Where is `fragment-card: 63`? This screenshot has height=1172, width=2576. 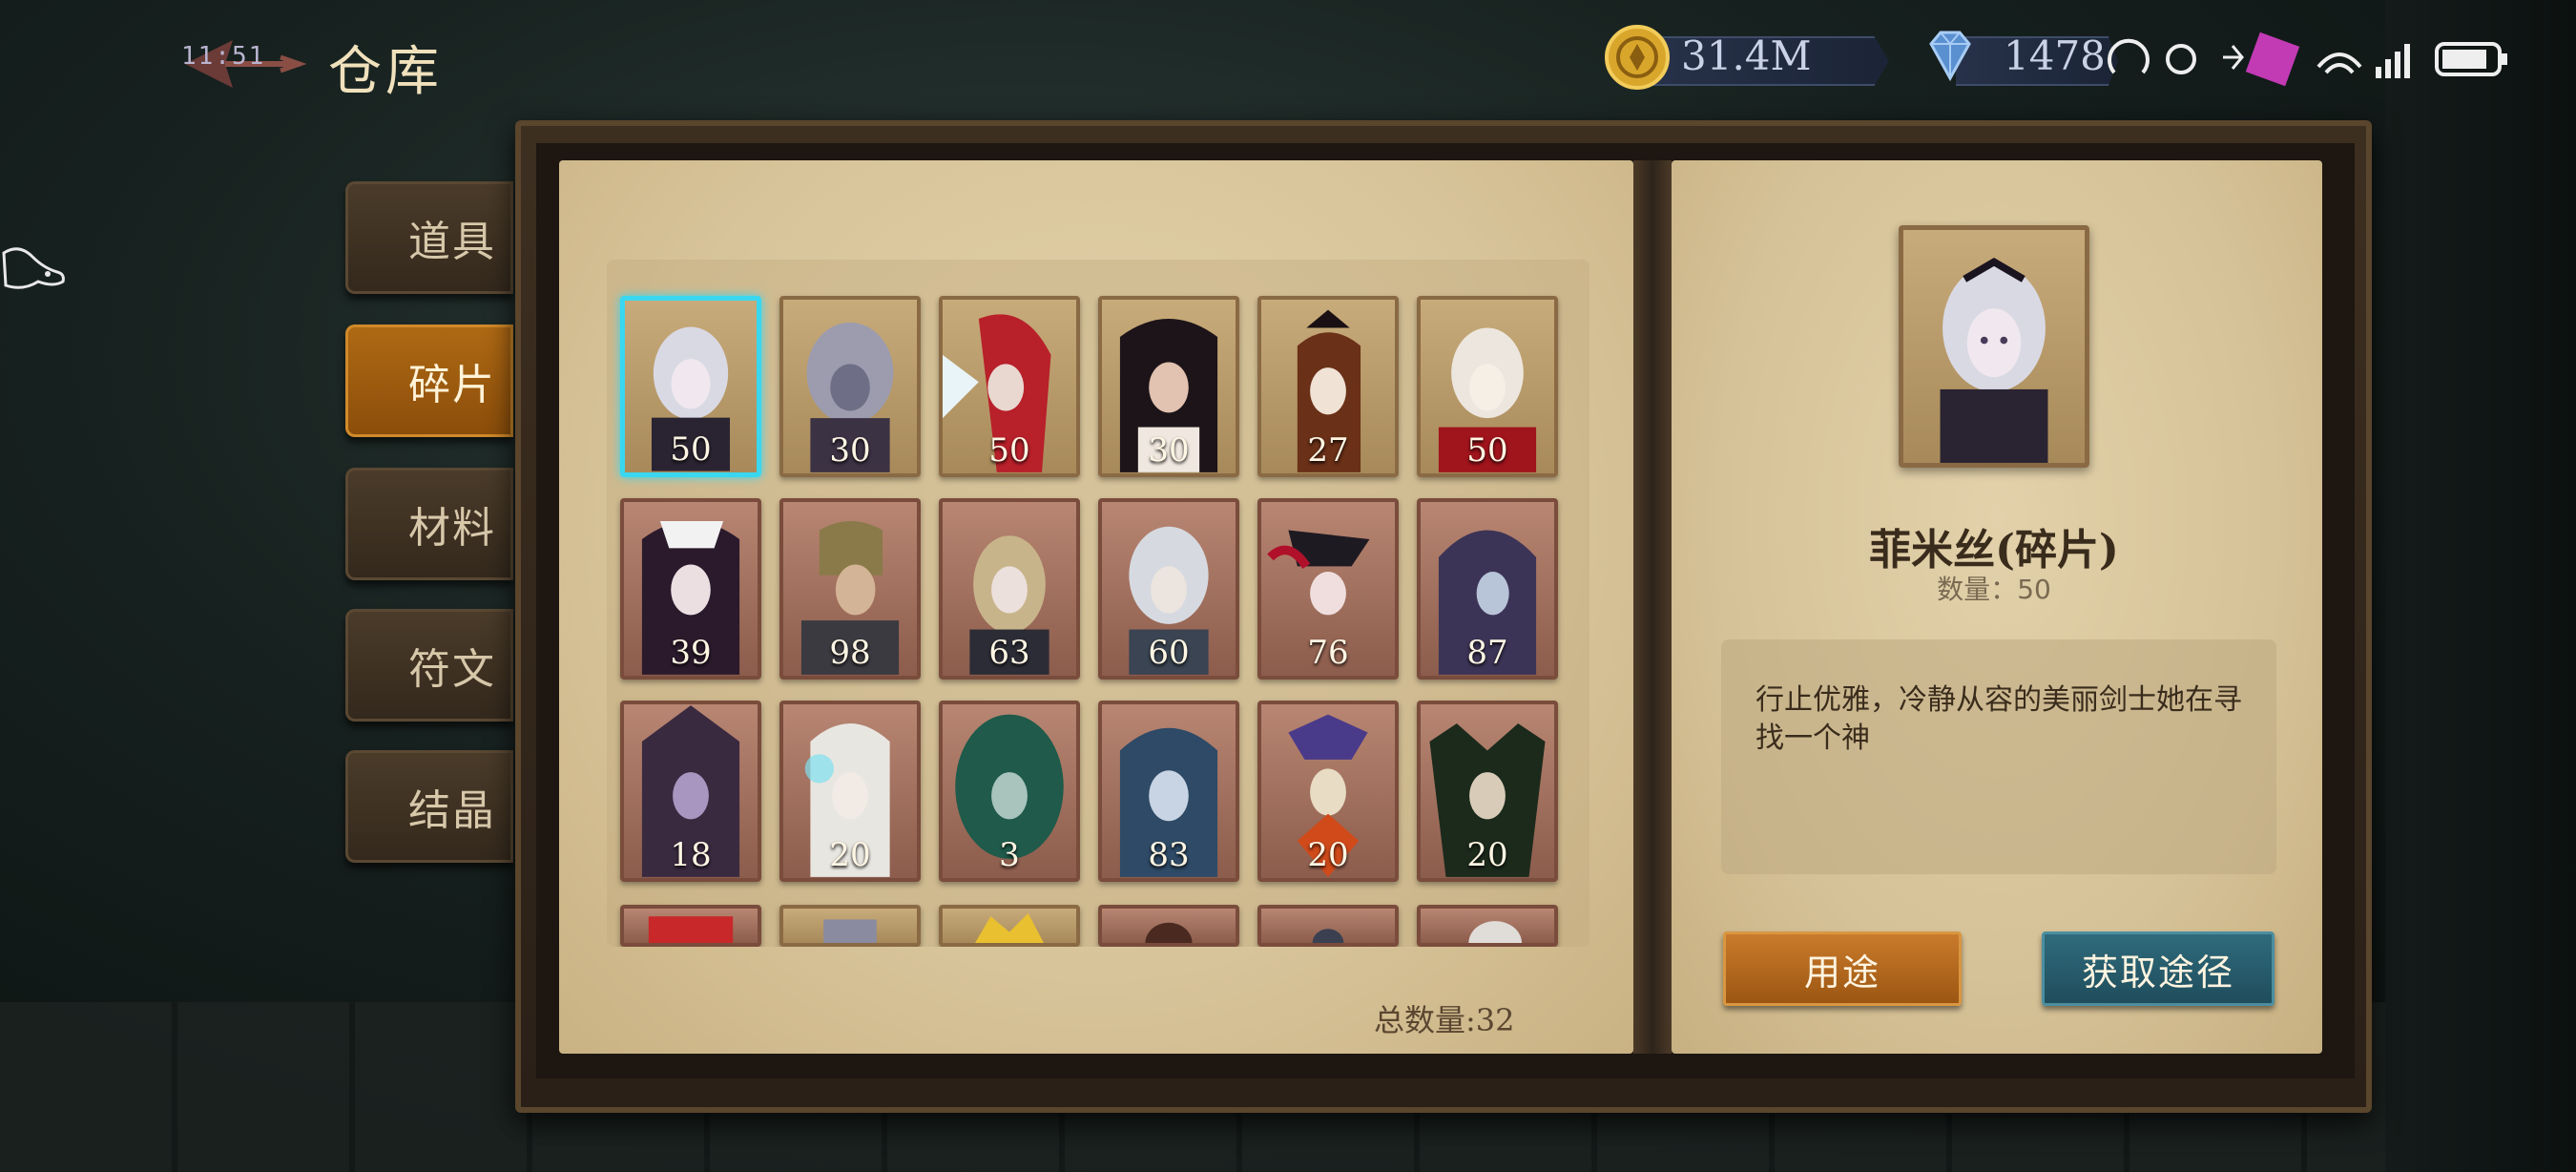 fragment-card: 63 is located at coordinates (1009, 589).